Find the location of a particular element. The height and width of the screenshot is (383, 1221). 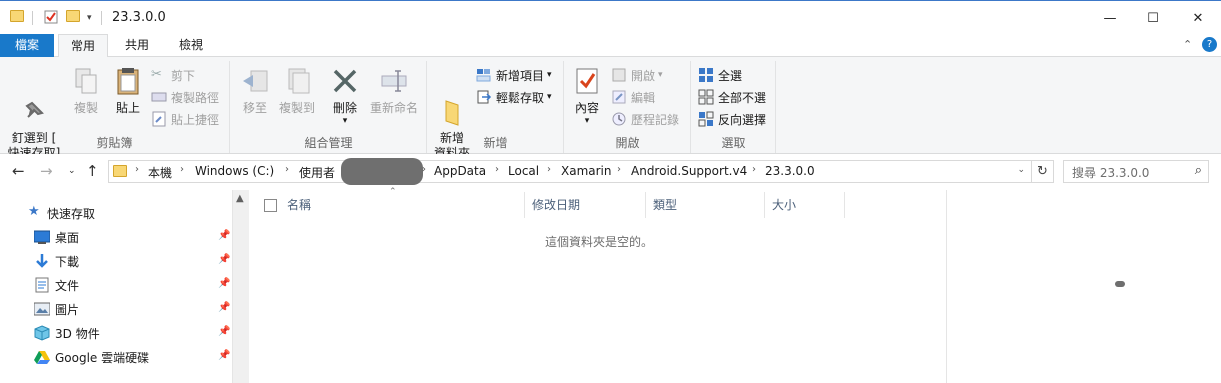

open-group: 內容 ▾ 開啟 ▾ 編輯 歷程記錄 開啟 is located at coordinates (628, 107).